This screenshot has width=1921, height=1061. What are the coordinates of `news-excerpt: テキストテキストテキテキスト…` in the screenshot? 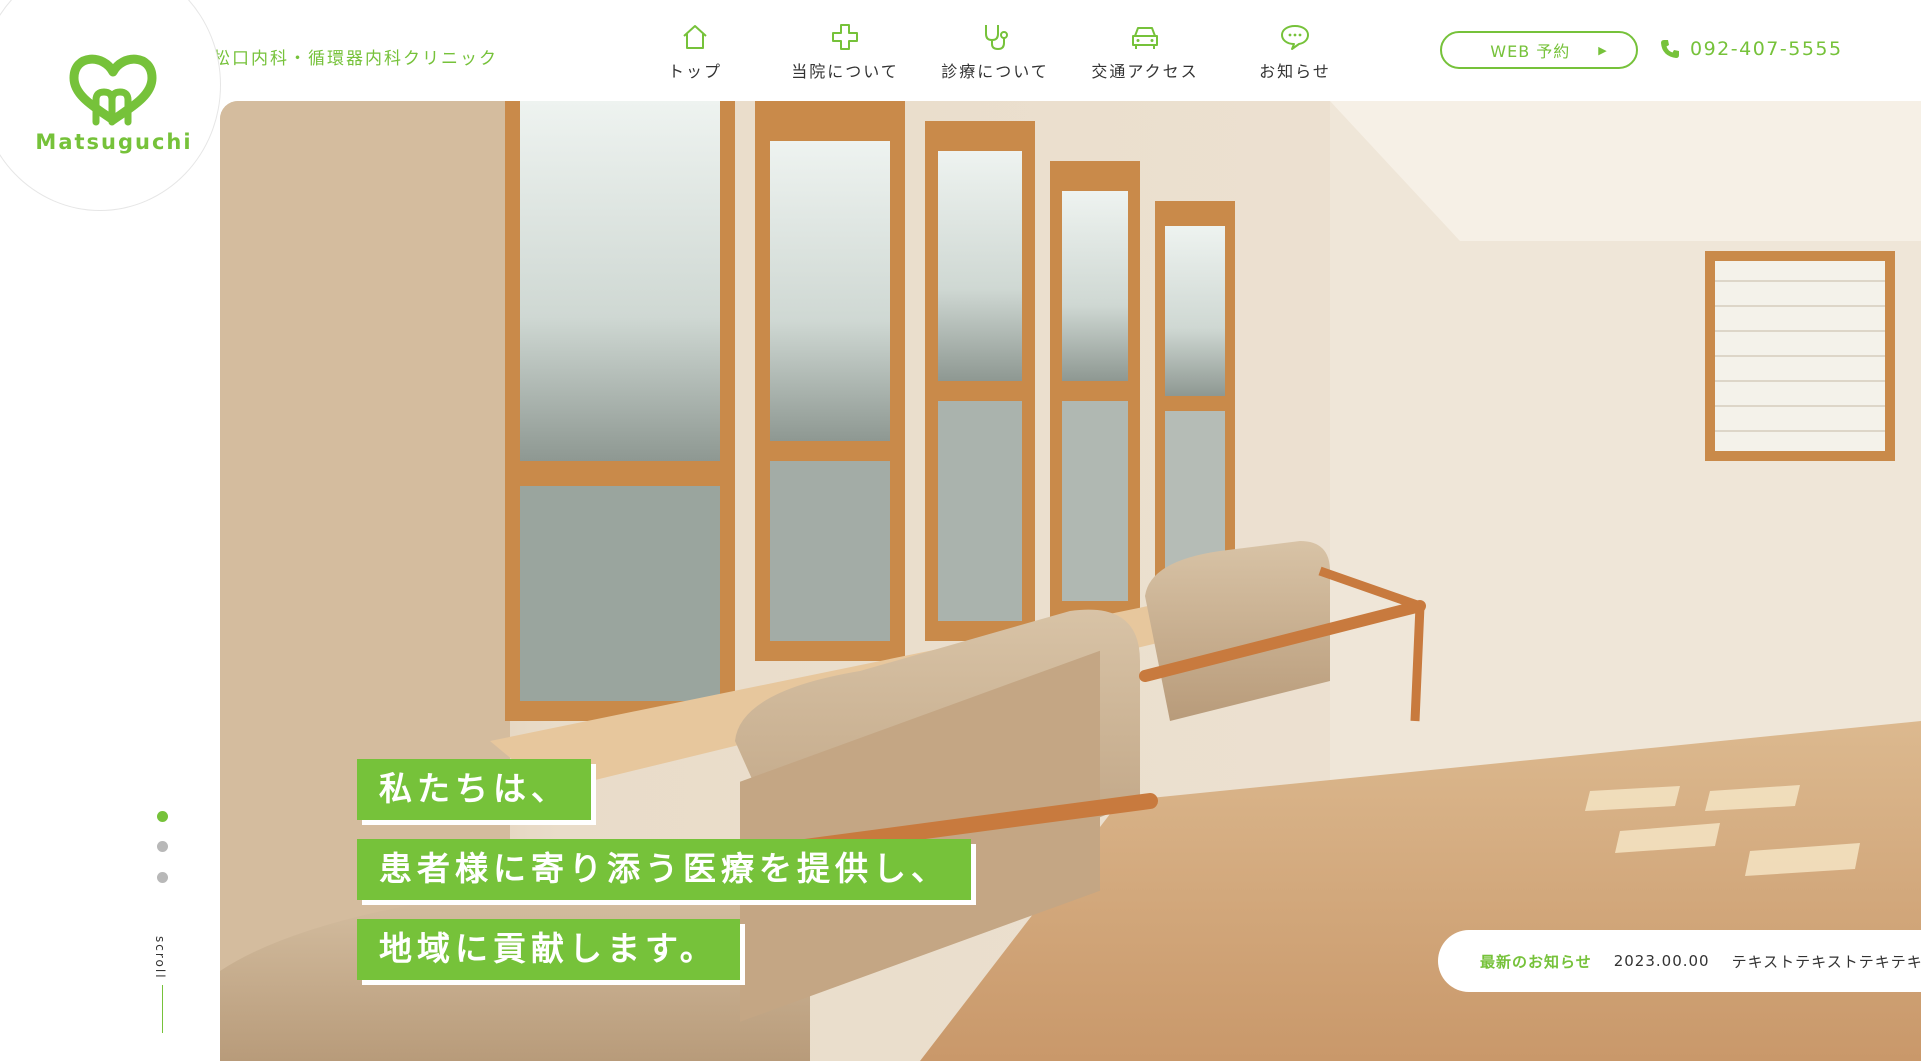 It's located at (1826, 961).